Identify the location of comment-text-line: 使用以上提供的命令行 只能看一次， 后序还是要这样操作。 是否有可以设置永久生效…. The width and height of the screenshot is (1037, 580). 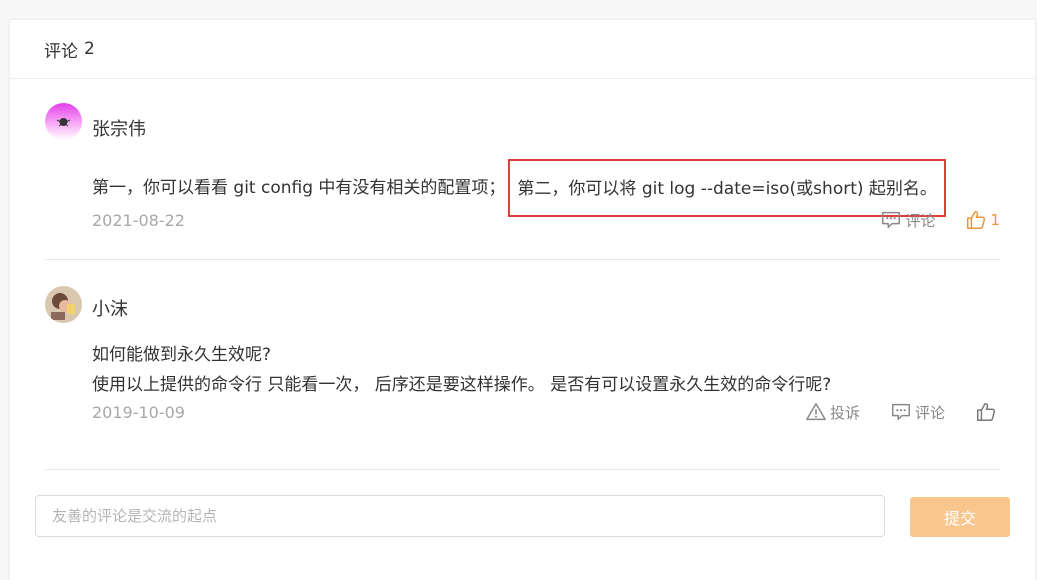
(462, 385).